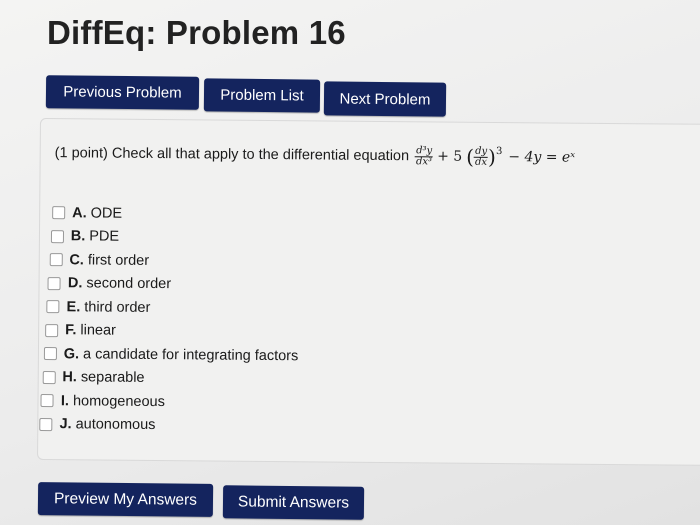 The image size is (700, 525). What do you see at coordinates (174, 261) in the screenshot?
I see `option-item: C. first order` at bounding box center [174, 261].